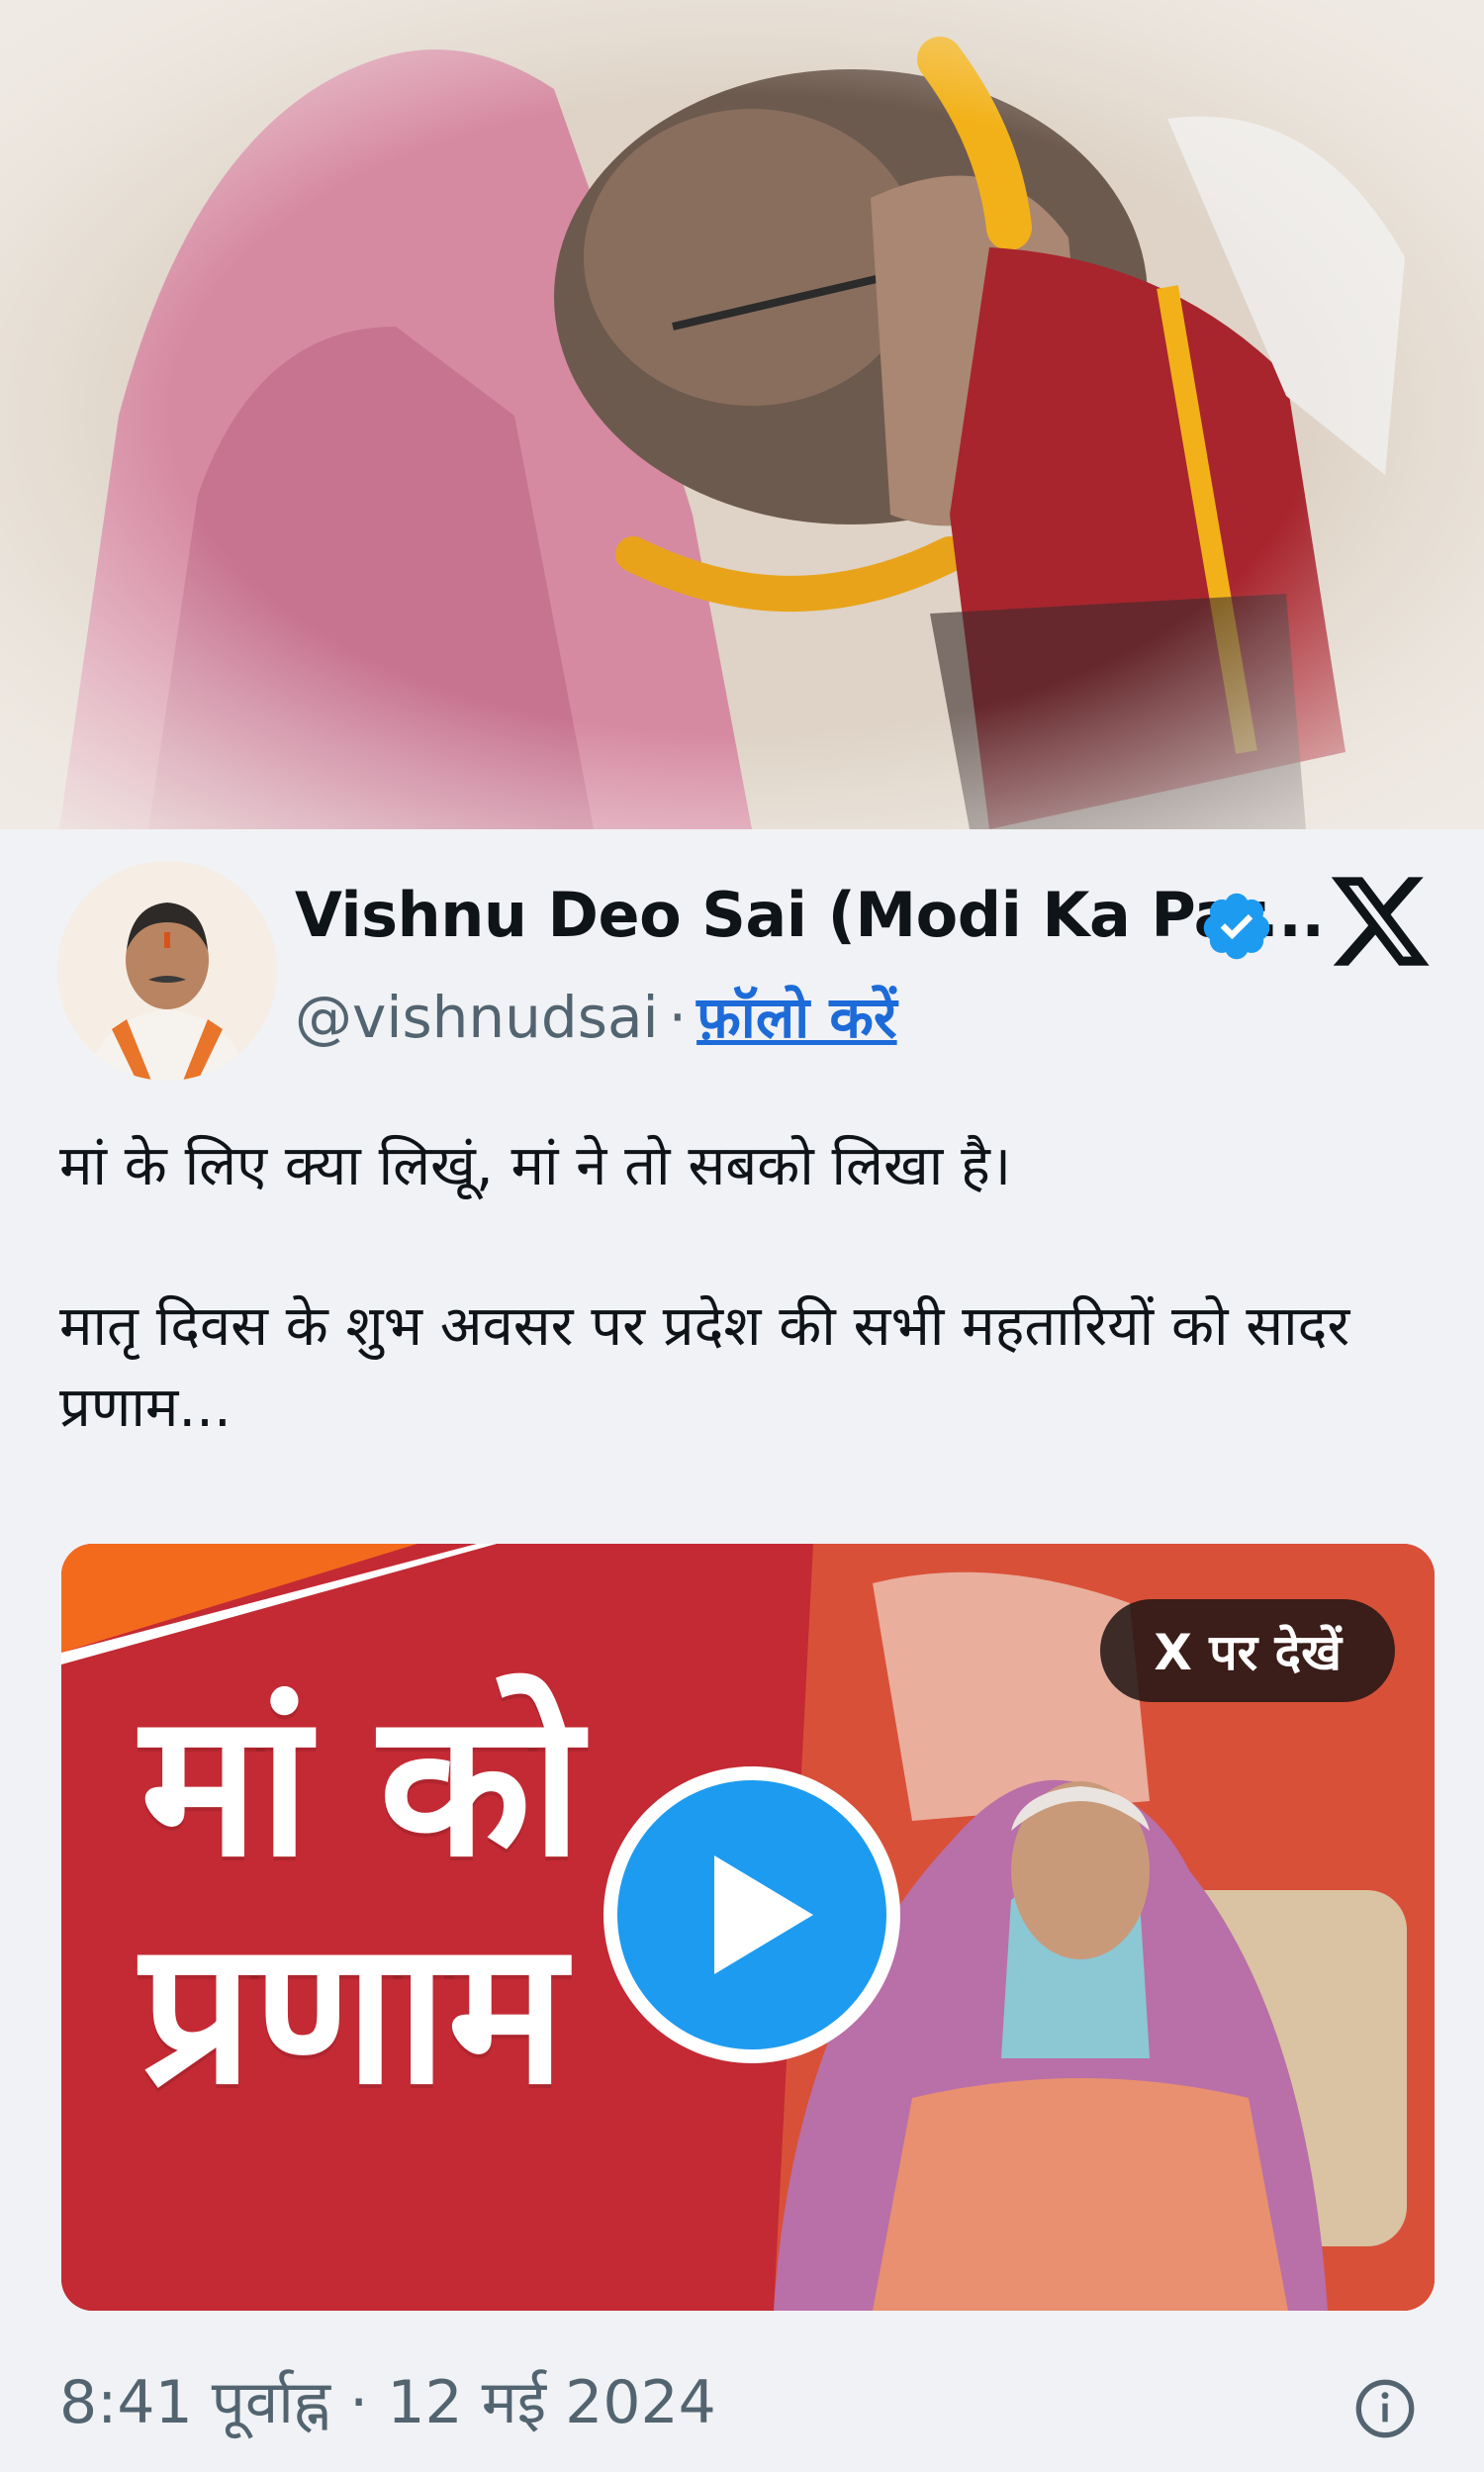  I want to click on play-button, so click(751, 1914).